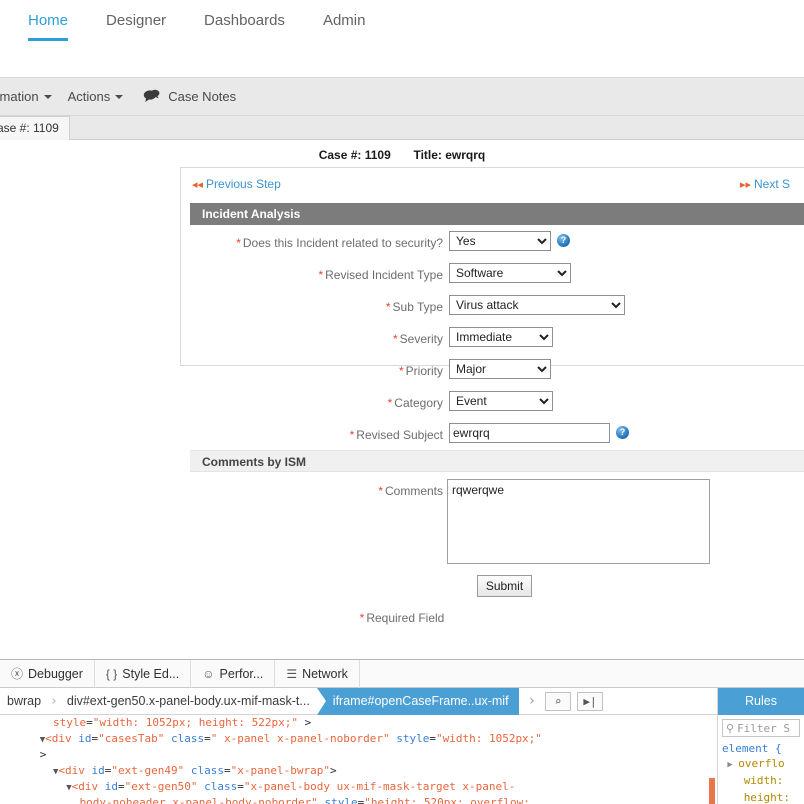 This screenshot has height=804, width=804. I want to click on form-row-severity: *Severity ImmediateHighMediumLow, so click(402, 343).